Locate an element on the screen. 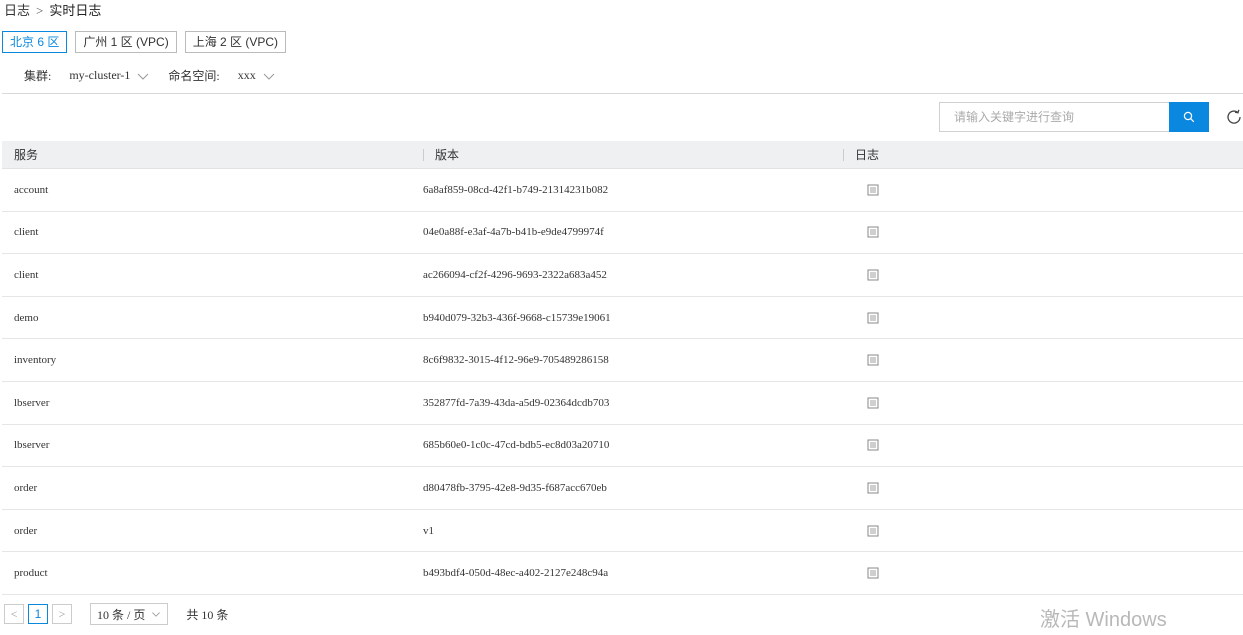 This screenshot has height=635, width=1243. version-cell: 685b60e0-1c0c-47cd-bdb5-ec8d03a20710 is located at coordinates (516, 445).